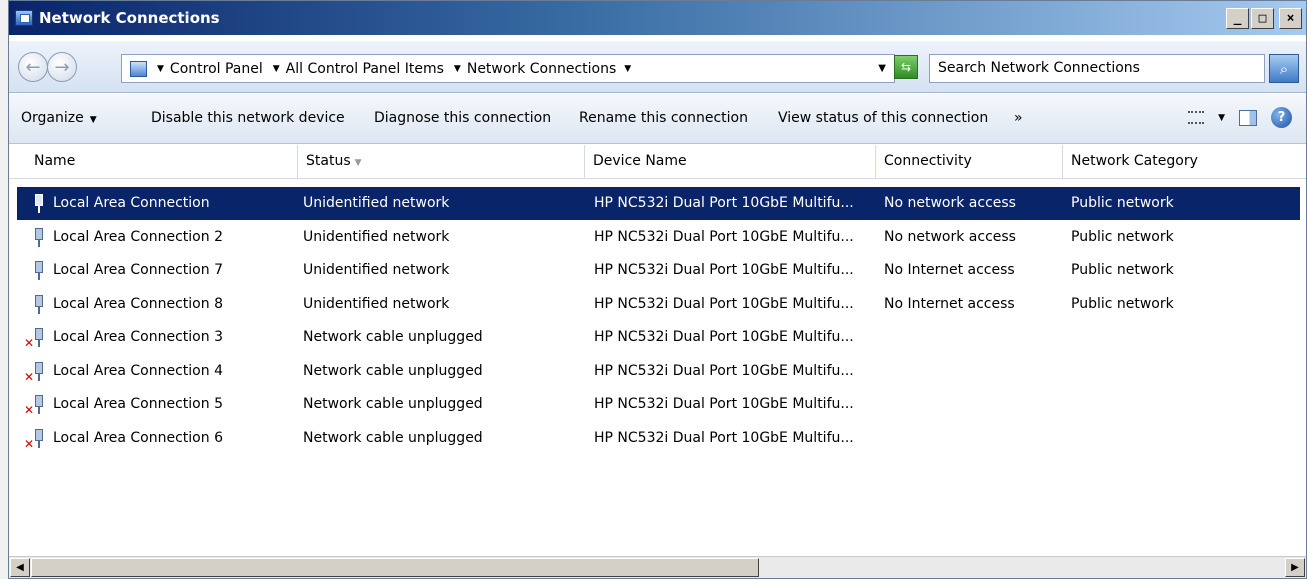  Describe the element at coordinates (1097, 68) in the screenshot. I see `search-input: Search Network Connections` at that location.